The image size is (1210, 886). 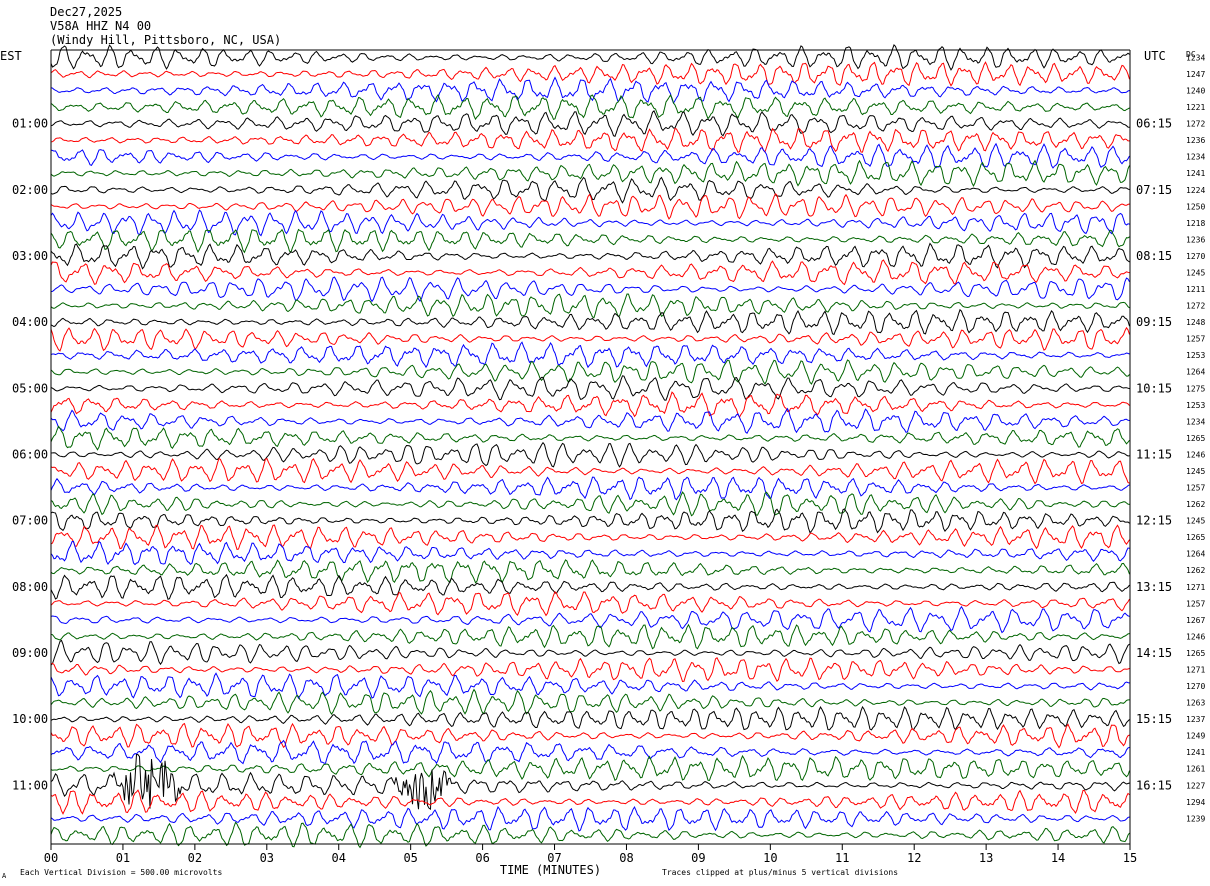 I want to click on dc-offset-value: 1236, so click(x=1195, y=239).